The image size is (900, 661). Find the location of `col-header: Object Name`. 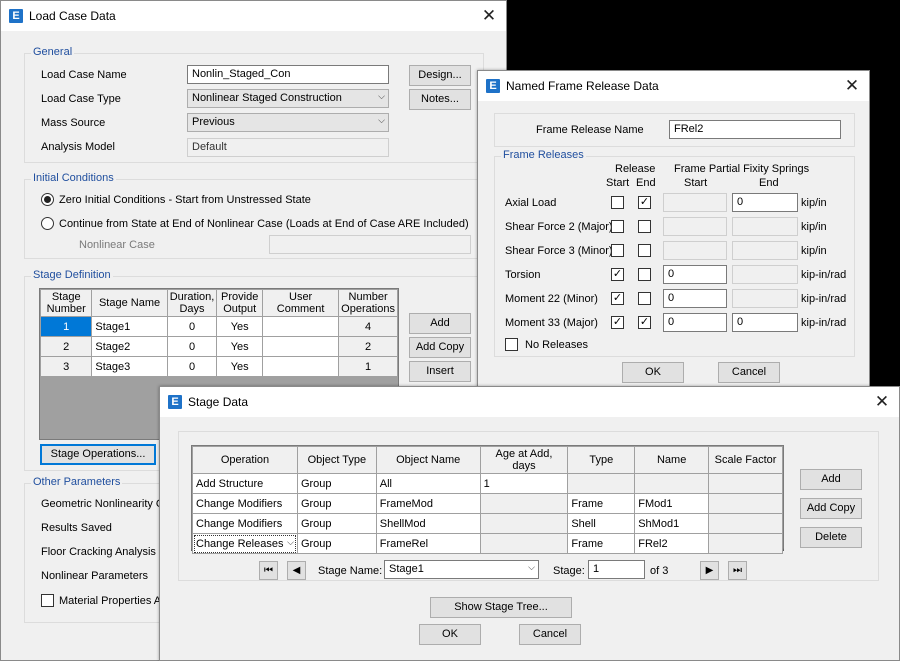

col-header: Object Name is located at coordinates (428, 460).